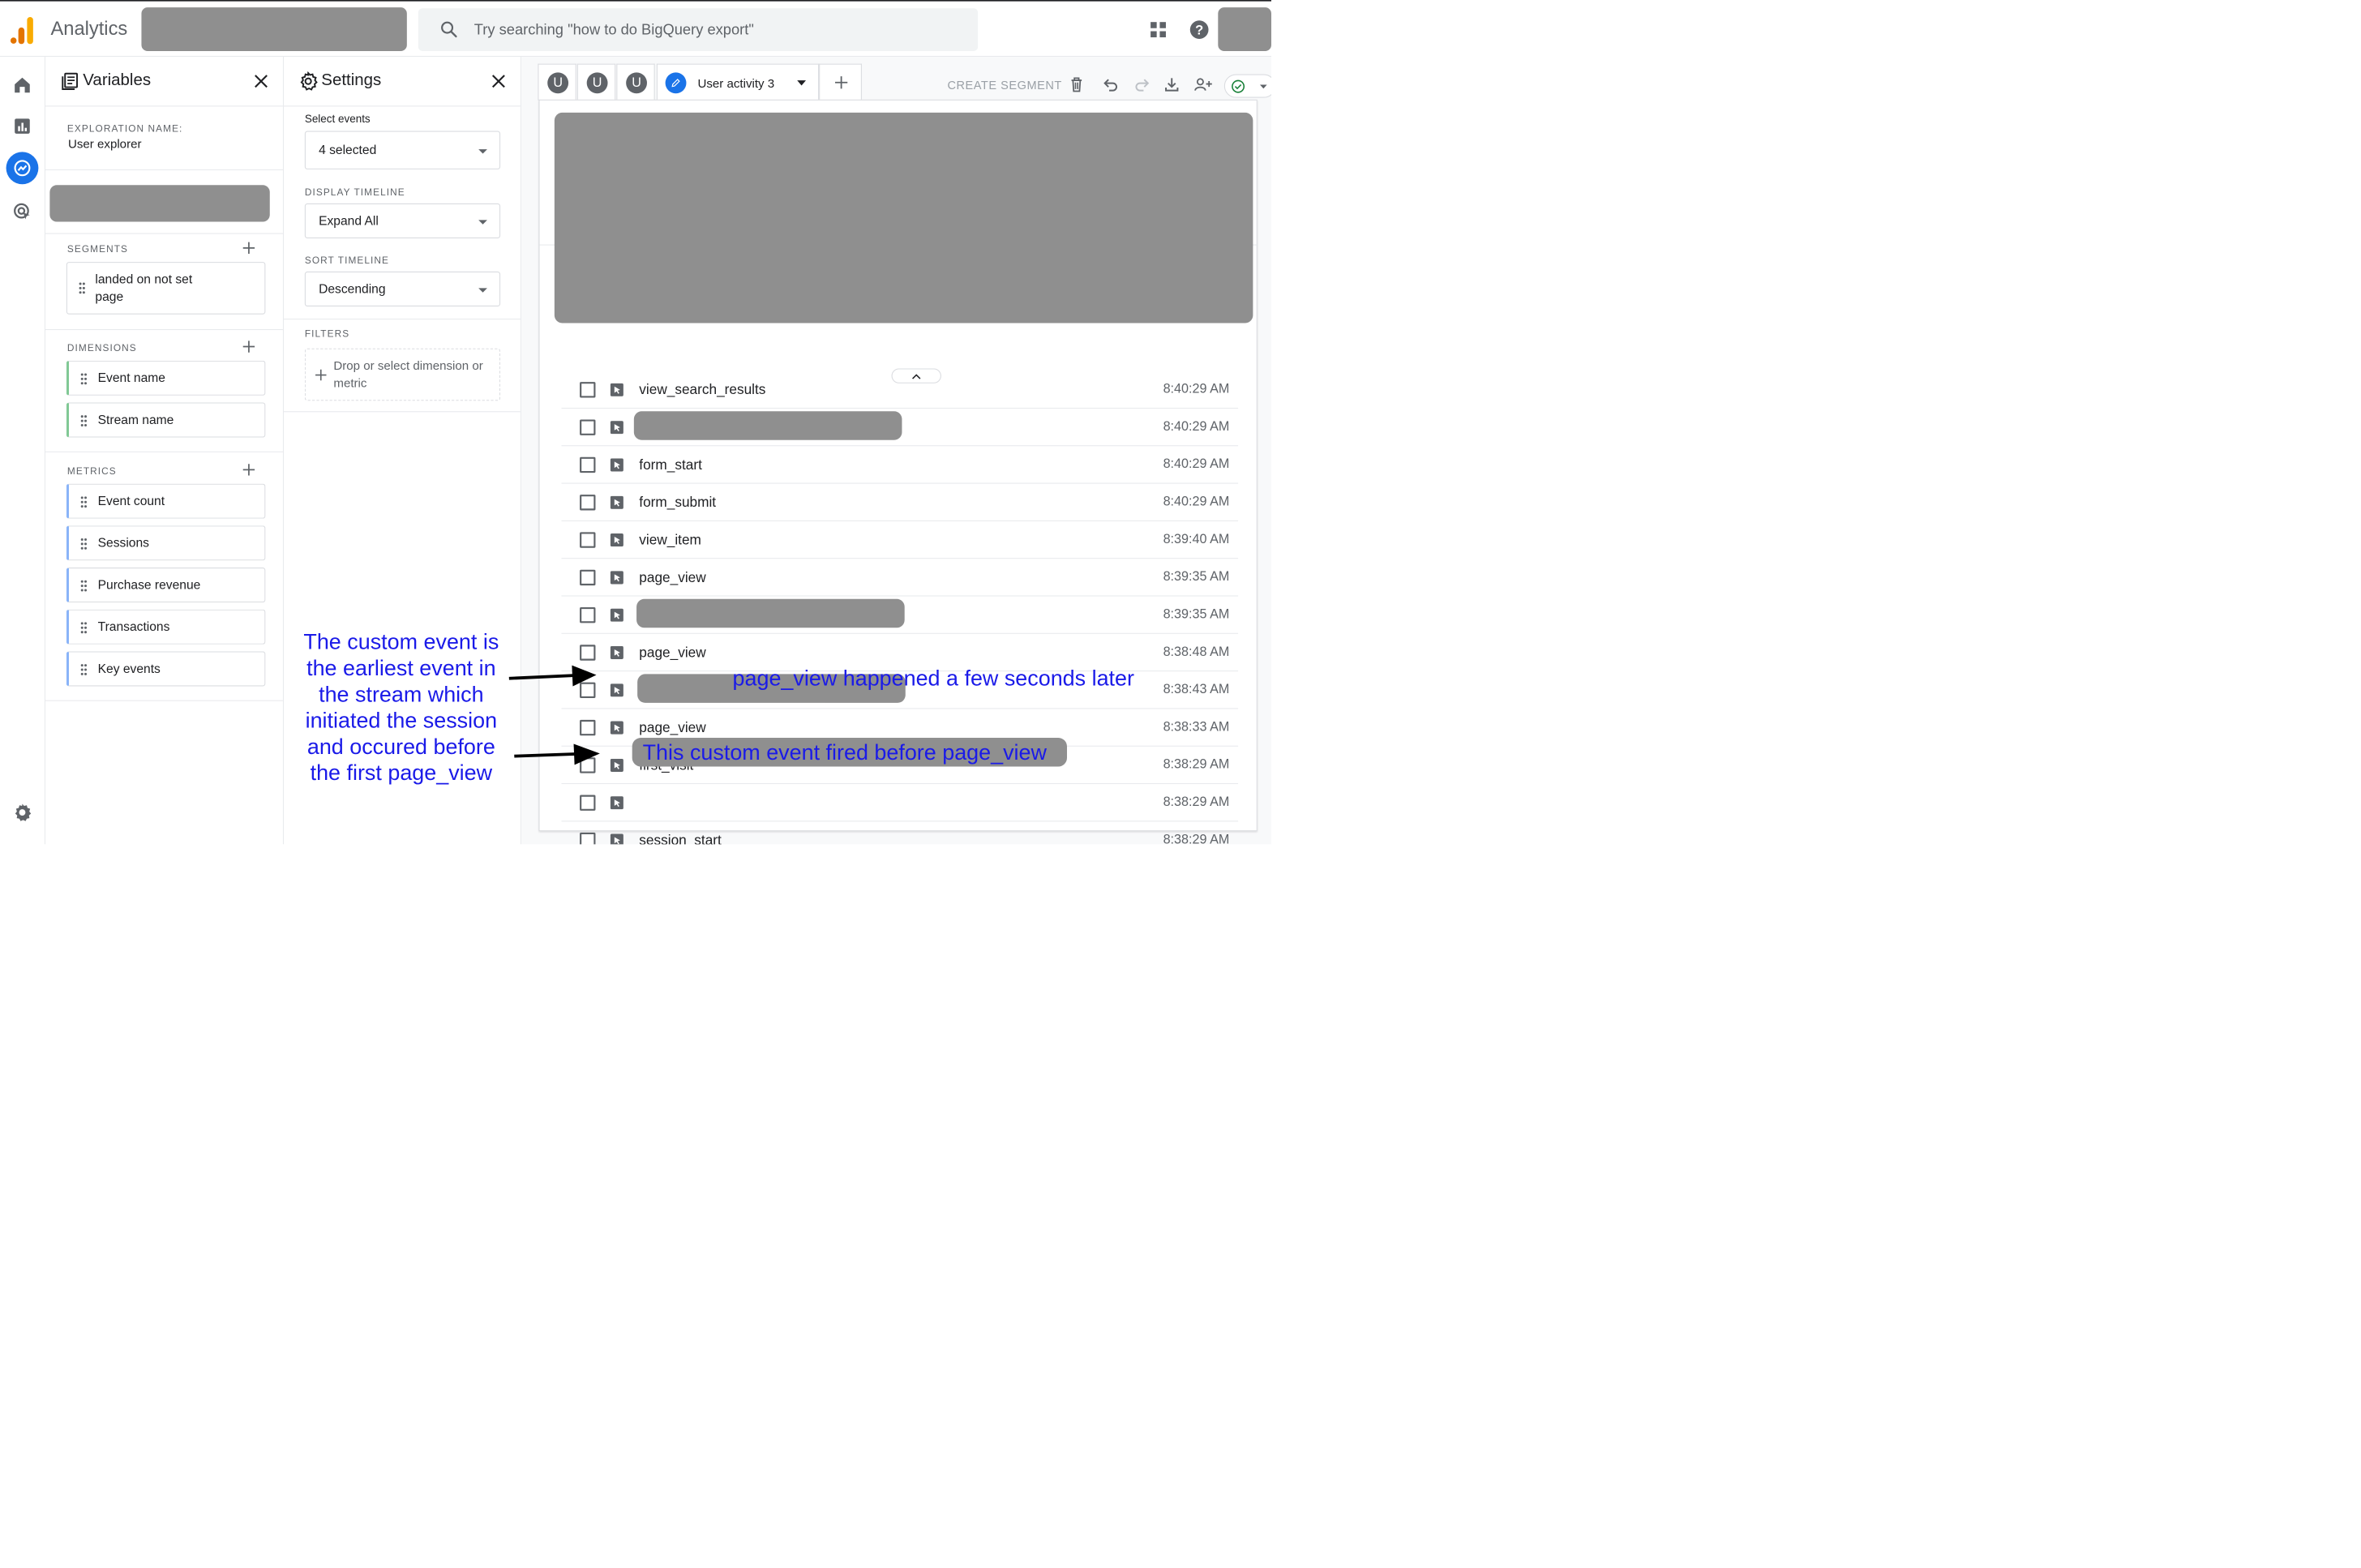 The width and height of the screenshot is (2361, 1568). I want to click on annotation-custom-event-highlight: This custom event fired before page_view, so click(849, 752).